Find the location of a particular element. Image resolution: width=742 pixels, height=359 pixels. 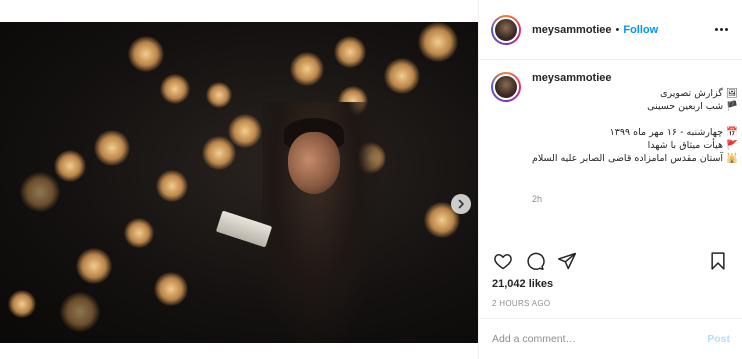

caption-line is located at coordinates (635, 119).